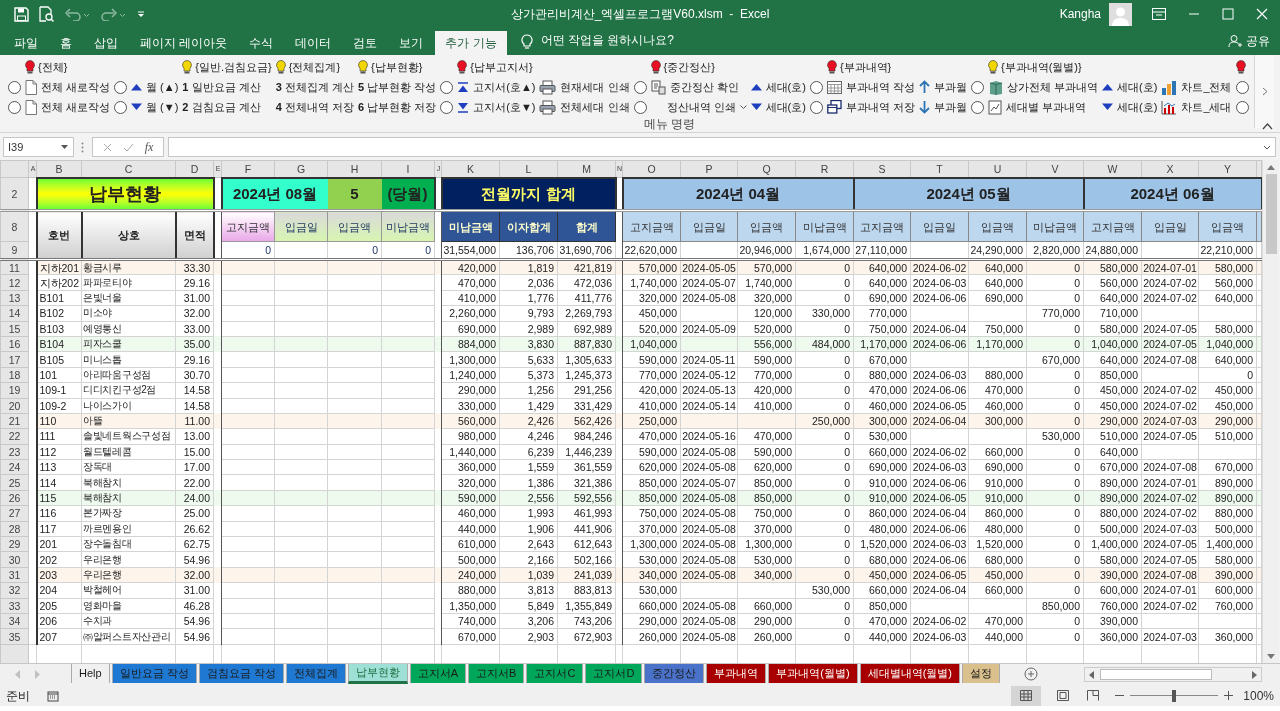  Describe the element at coordinates (736, 673) in the screenshot. I see `sheet-tab: 부과내역` at that location.